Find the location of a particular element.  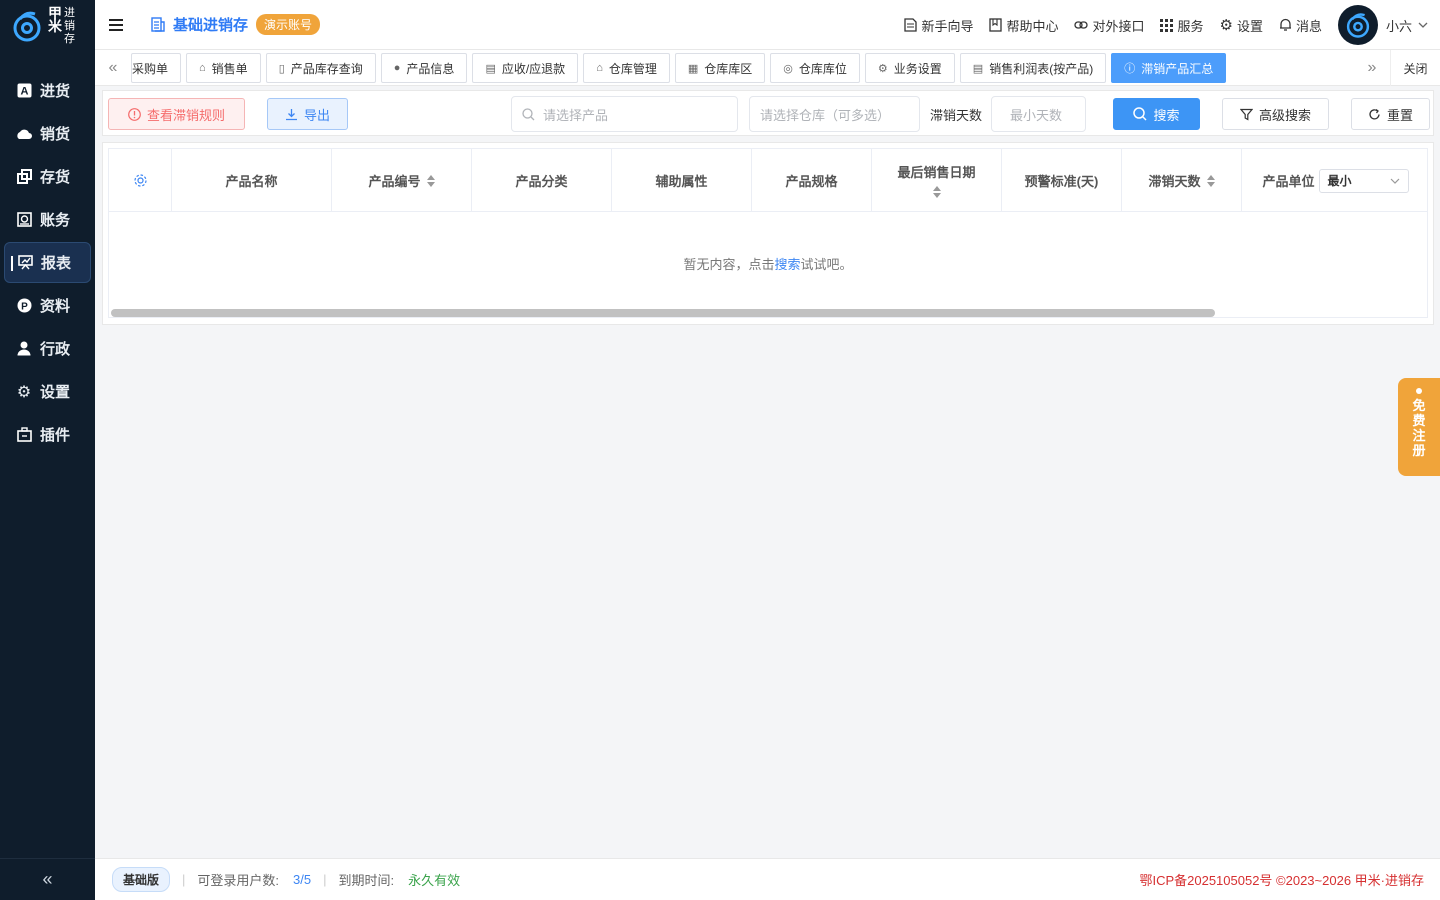

product-select: 请选择产品 is located at coordinates (624, 114).